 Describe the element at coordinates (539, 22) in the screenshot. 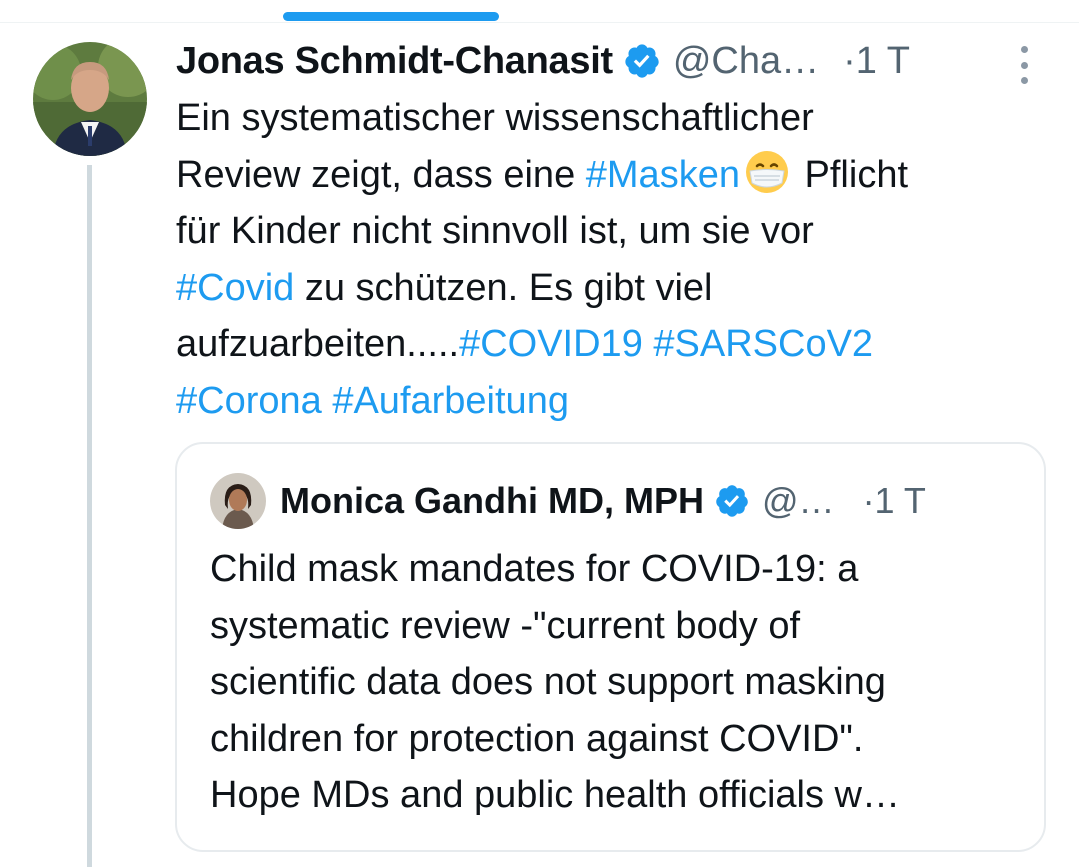

I see `top-divider` at that location.